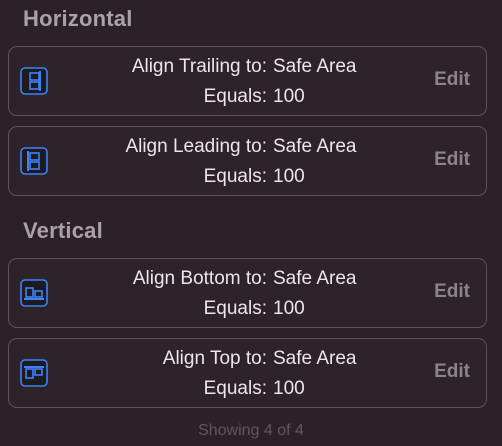  I want to click on align-trailing-icon, so click(34, 81).